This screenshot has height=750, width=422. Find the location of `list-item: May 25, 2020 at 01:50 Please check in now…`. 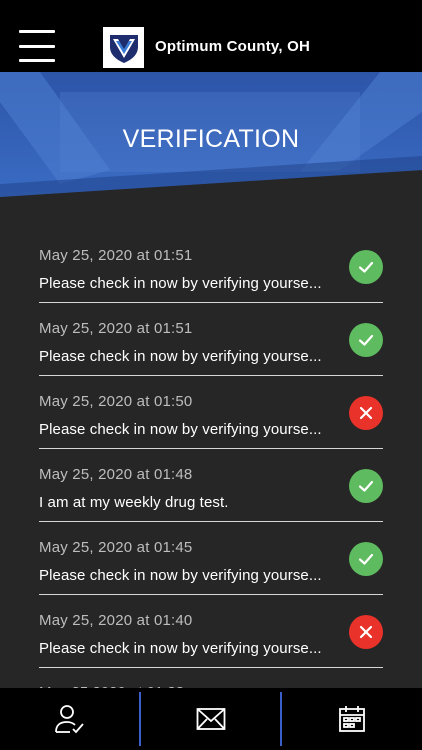

list-item: May 25, 2020 at 01:50 Please check in now… is located at coordinates (211, 412).